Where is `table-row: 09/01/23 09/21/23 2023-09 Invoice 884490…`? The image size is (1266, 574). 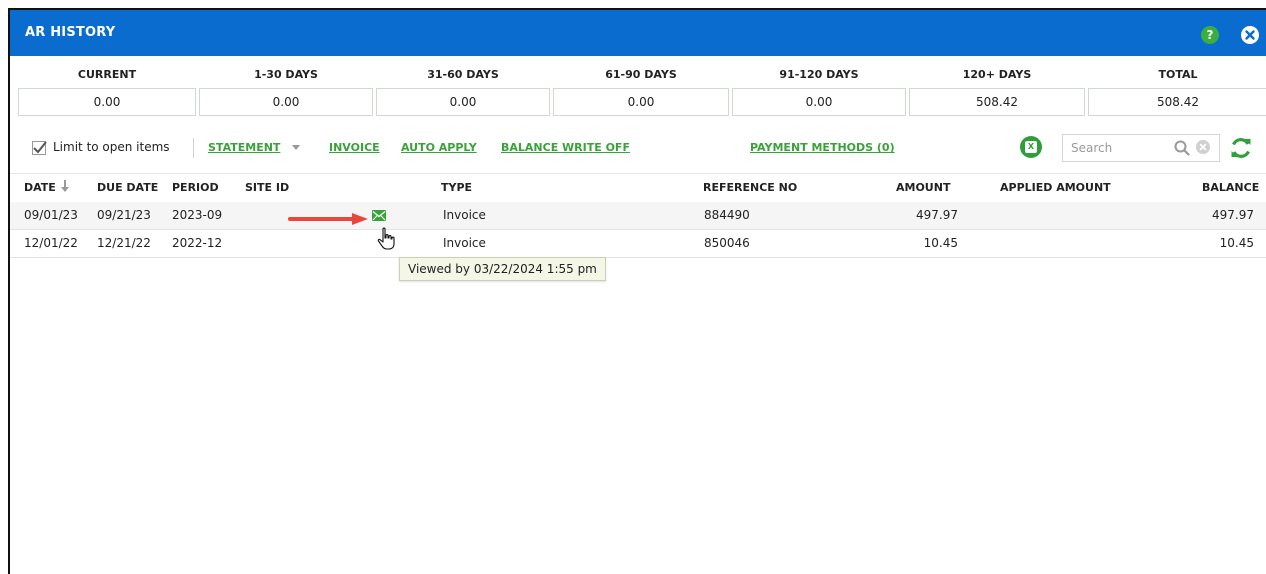
table-row: 09/01/23 09/21/23 2023-09 Invoice 884490… is located at coordinates (638, 216).